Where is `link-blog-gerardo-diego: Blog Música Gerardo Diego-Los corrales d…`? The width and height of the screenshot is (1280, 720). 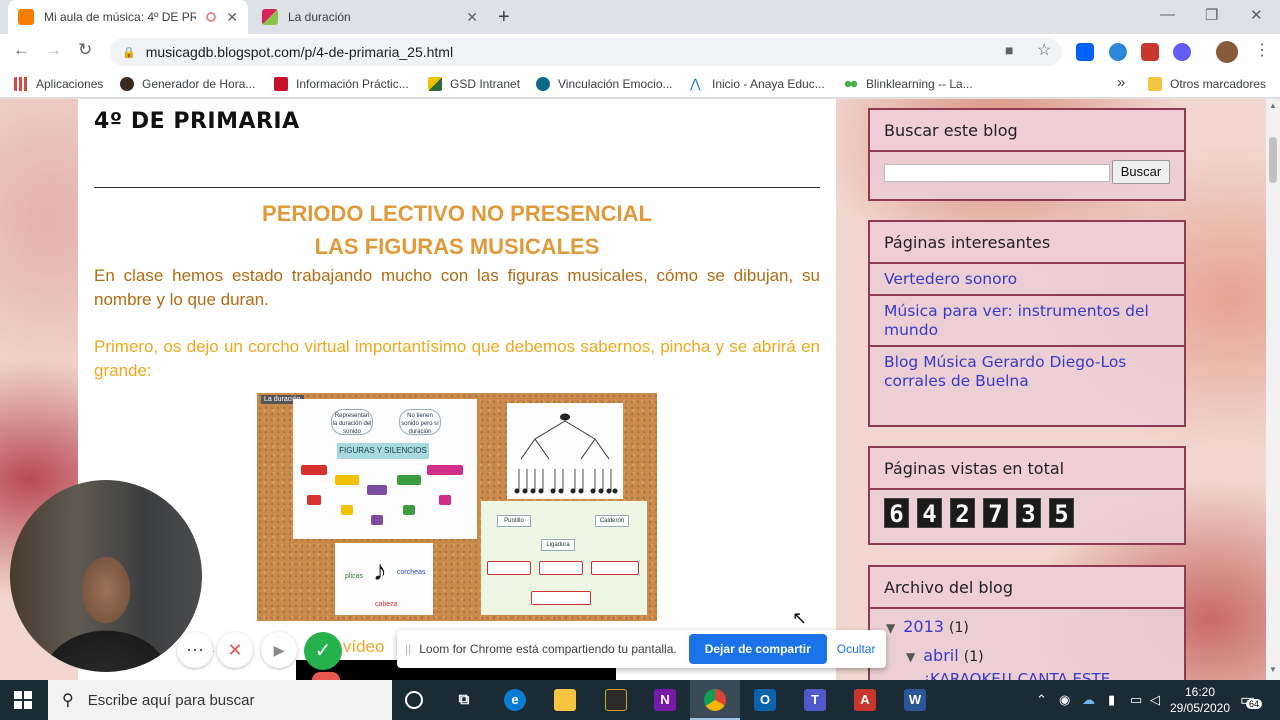 link-blog-gerardo-diego: Blog Música Gerardo Diego-Los corrales d… is located at coordinates (1027, 371).